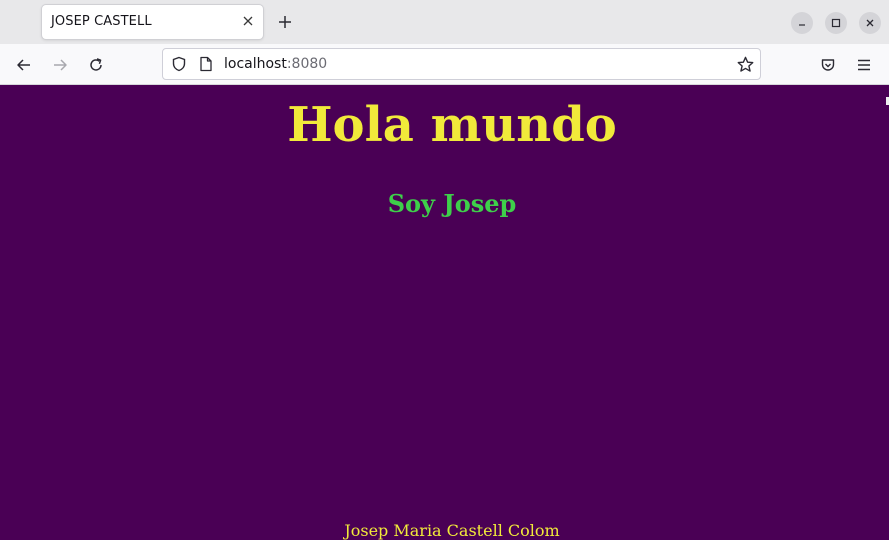 This screenshot has width=889, height=540. I want to click on star-icon, so click(745, 64).